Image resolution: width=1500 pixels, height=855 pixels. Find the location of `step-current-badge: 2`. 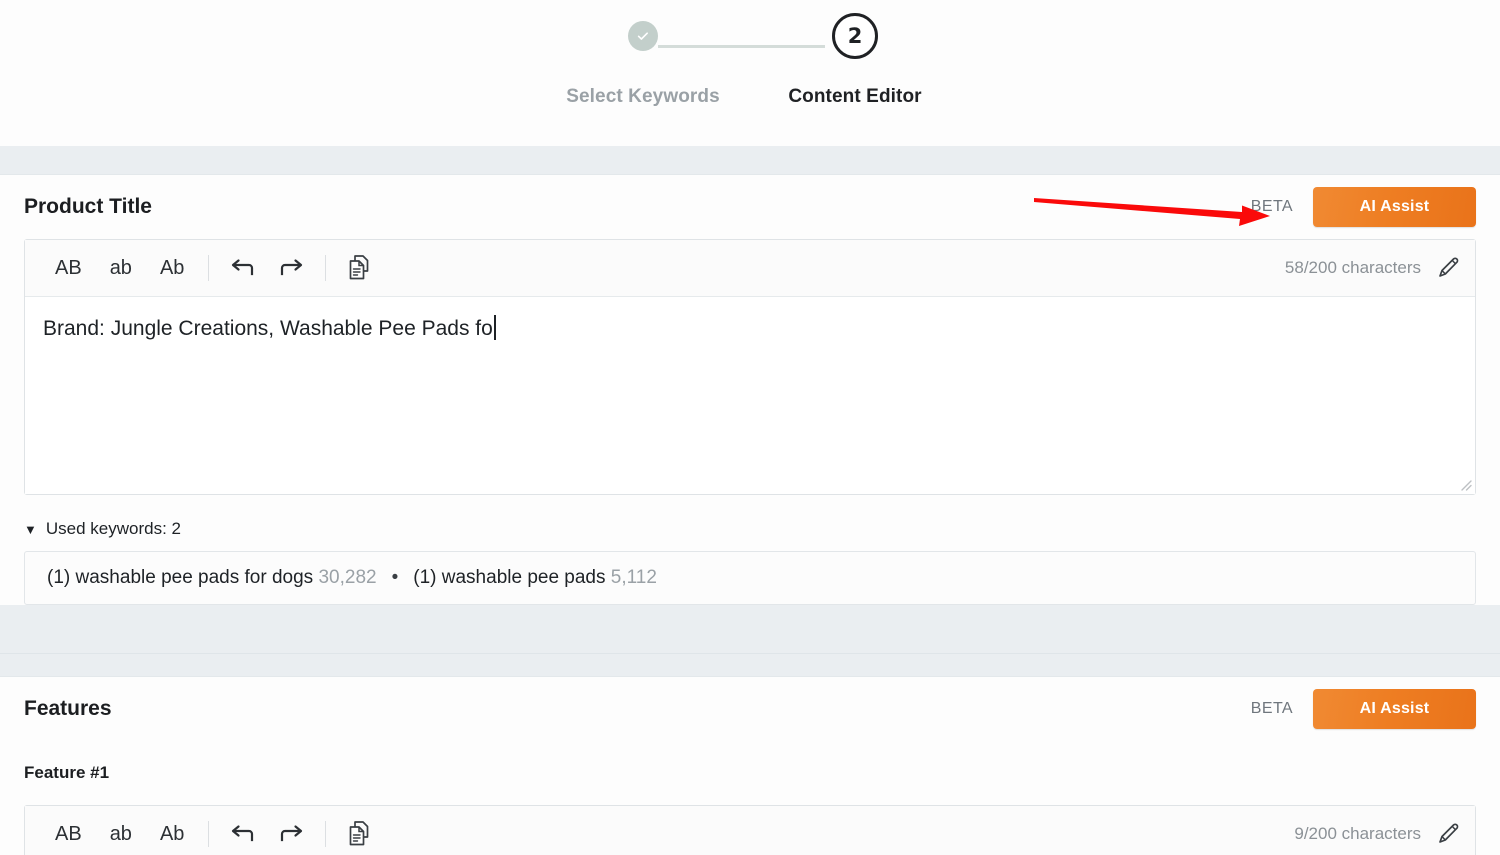

step-current-badge: 2 is located at coordinates (855, 36).